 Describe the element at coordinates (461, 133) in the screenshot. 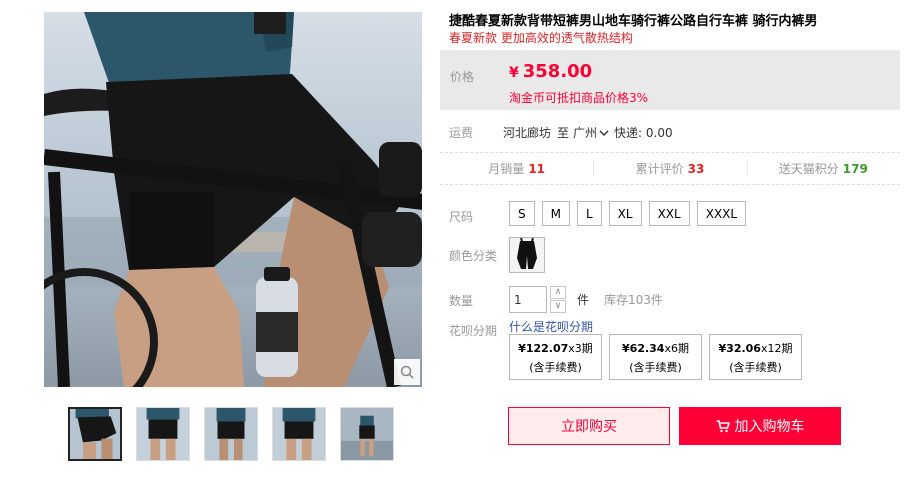

I see `shipping-label: 运费` at that location.